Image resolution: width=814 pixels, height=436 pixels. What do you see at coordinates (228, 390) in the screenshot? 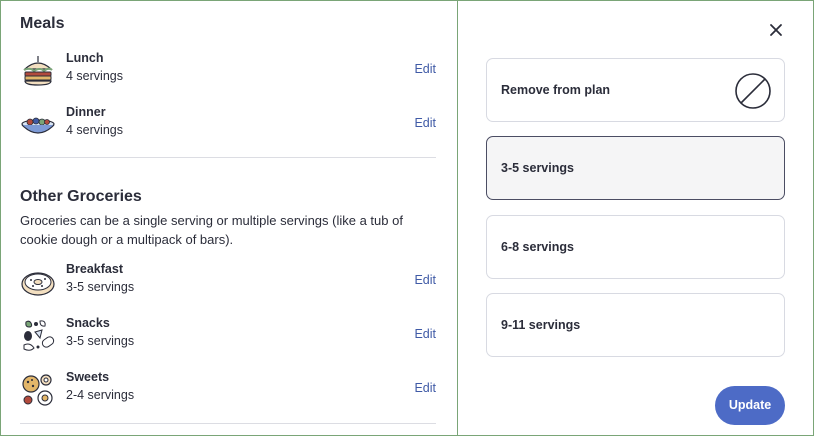
I see `grocery-row-sweets: Sweets 2-4 servings Edit` at bounding box center [228, 390].